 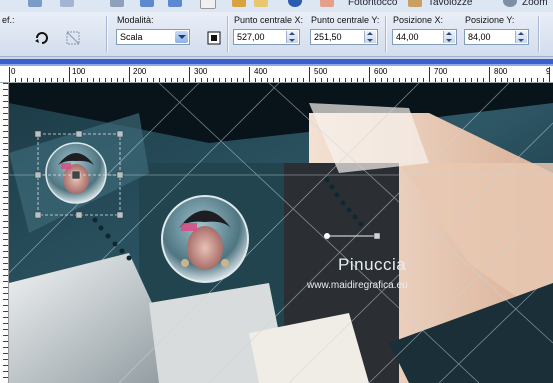 What do you see at coordinates (208, 4) in the screenshot?
I see `document-icon` at bounding box center [208, 4].